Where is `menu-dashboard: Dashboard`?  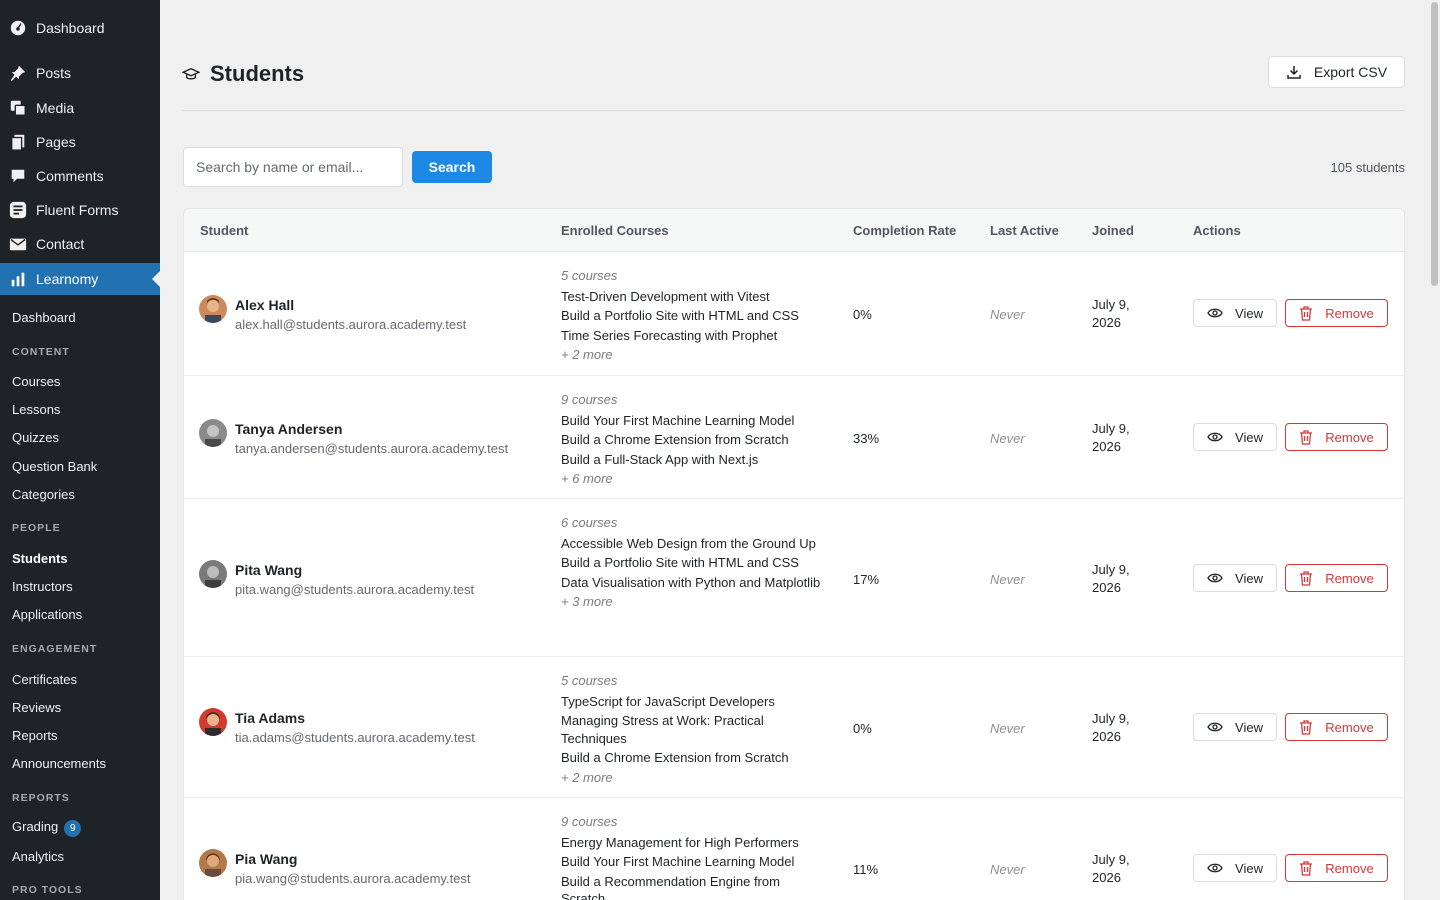 menu-dashboard: Dashboard is located at coordinates (80, 28).